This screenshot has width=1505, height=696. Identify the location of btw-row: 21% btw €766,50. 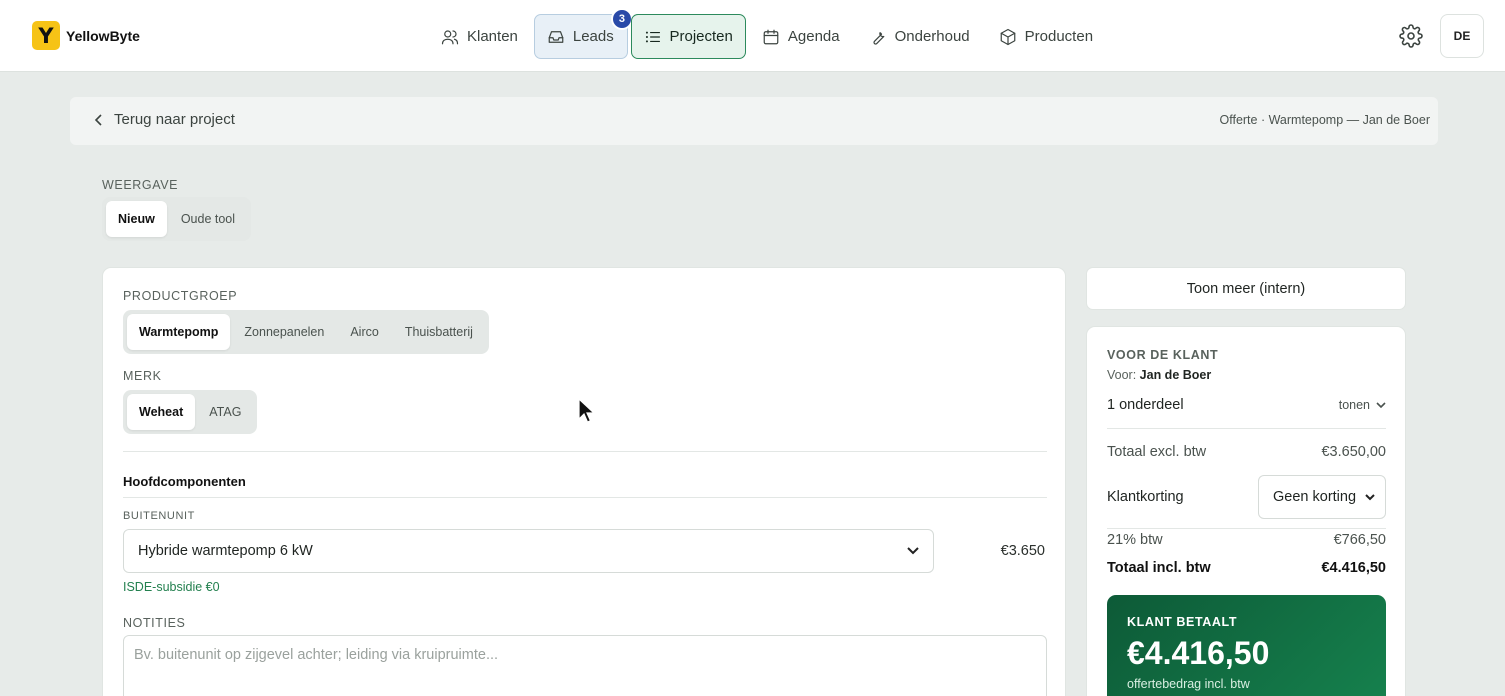
(1246, 540).